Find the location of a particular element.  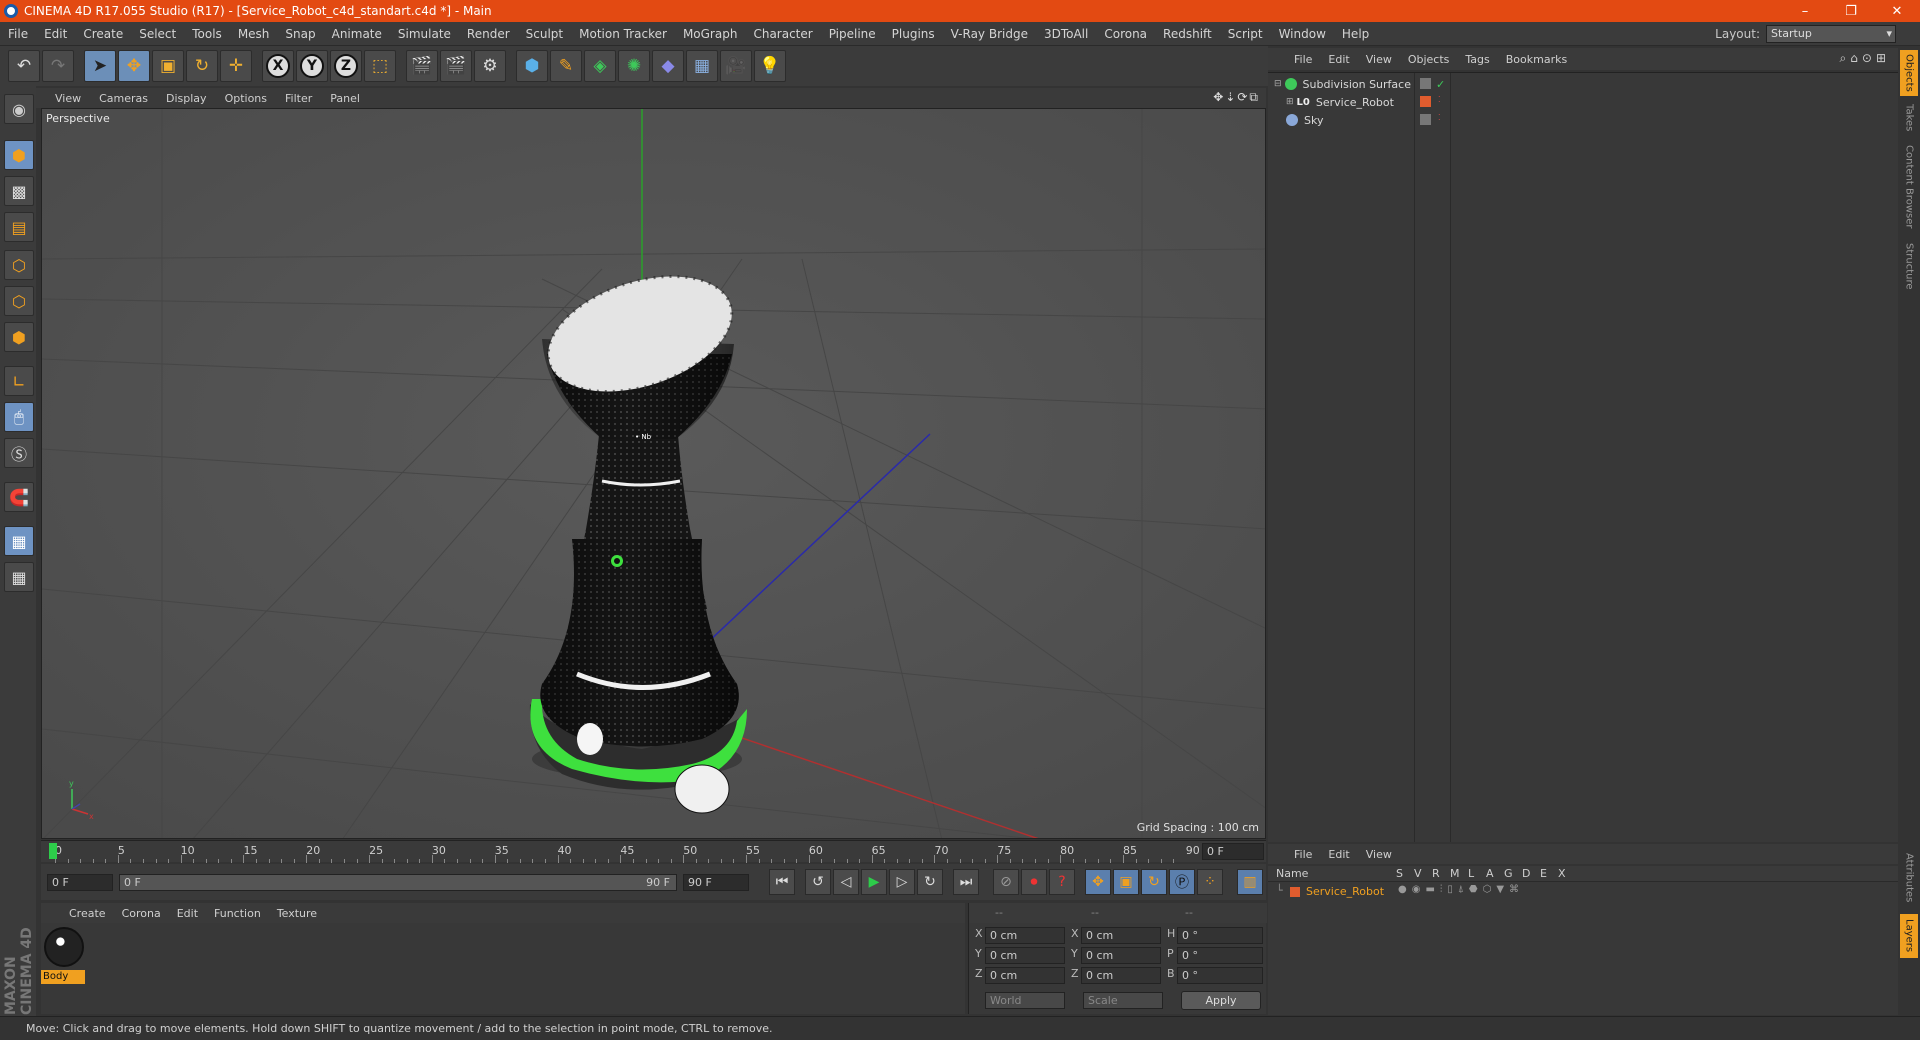

layer-menu-view: View is located at coordinates (1379, 854).